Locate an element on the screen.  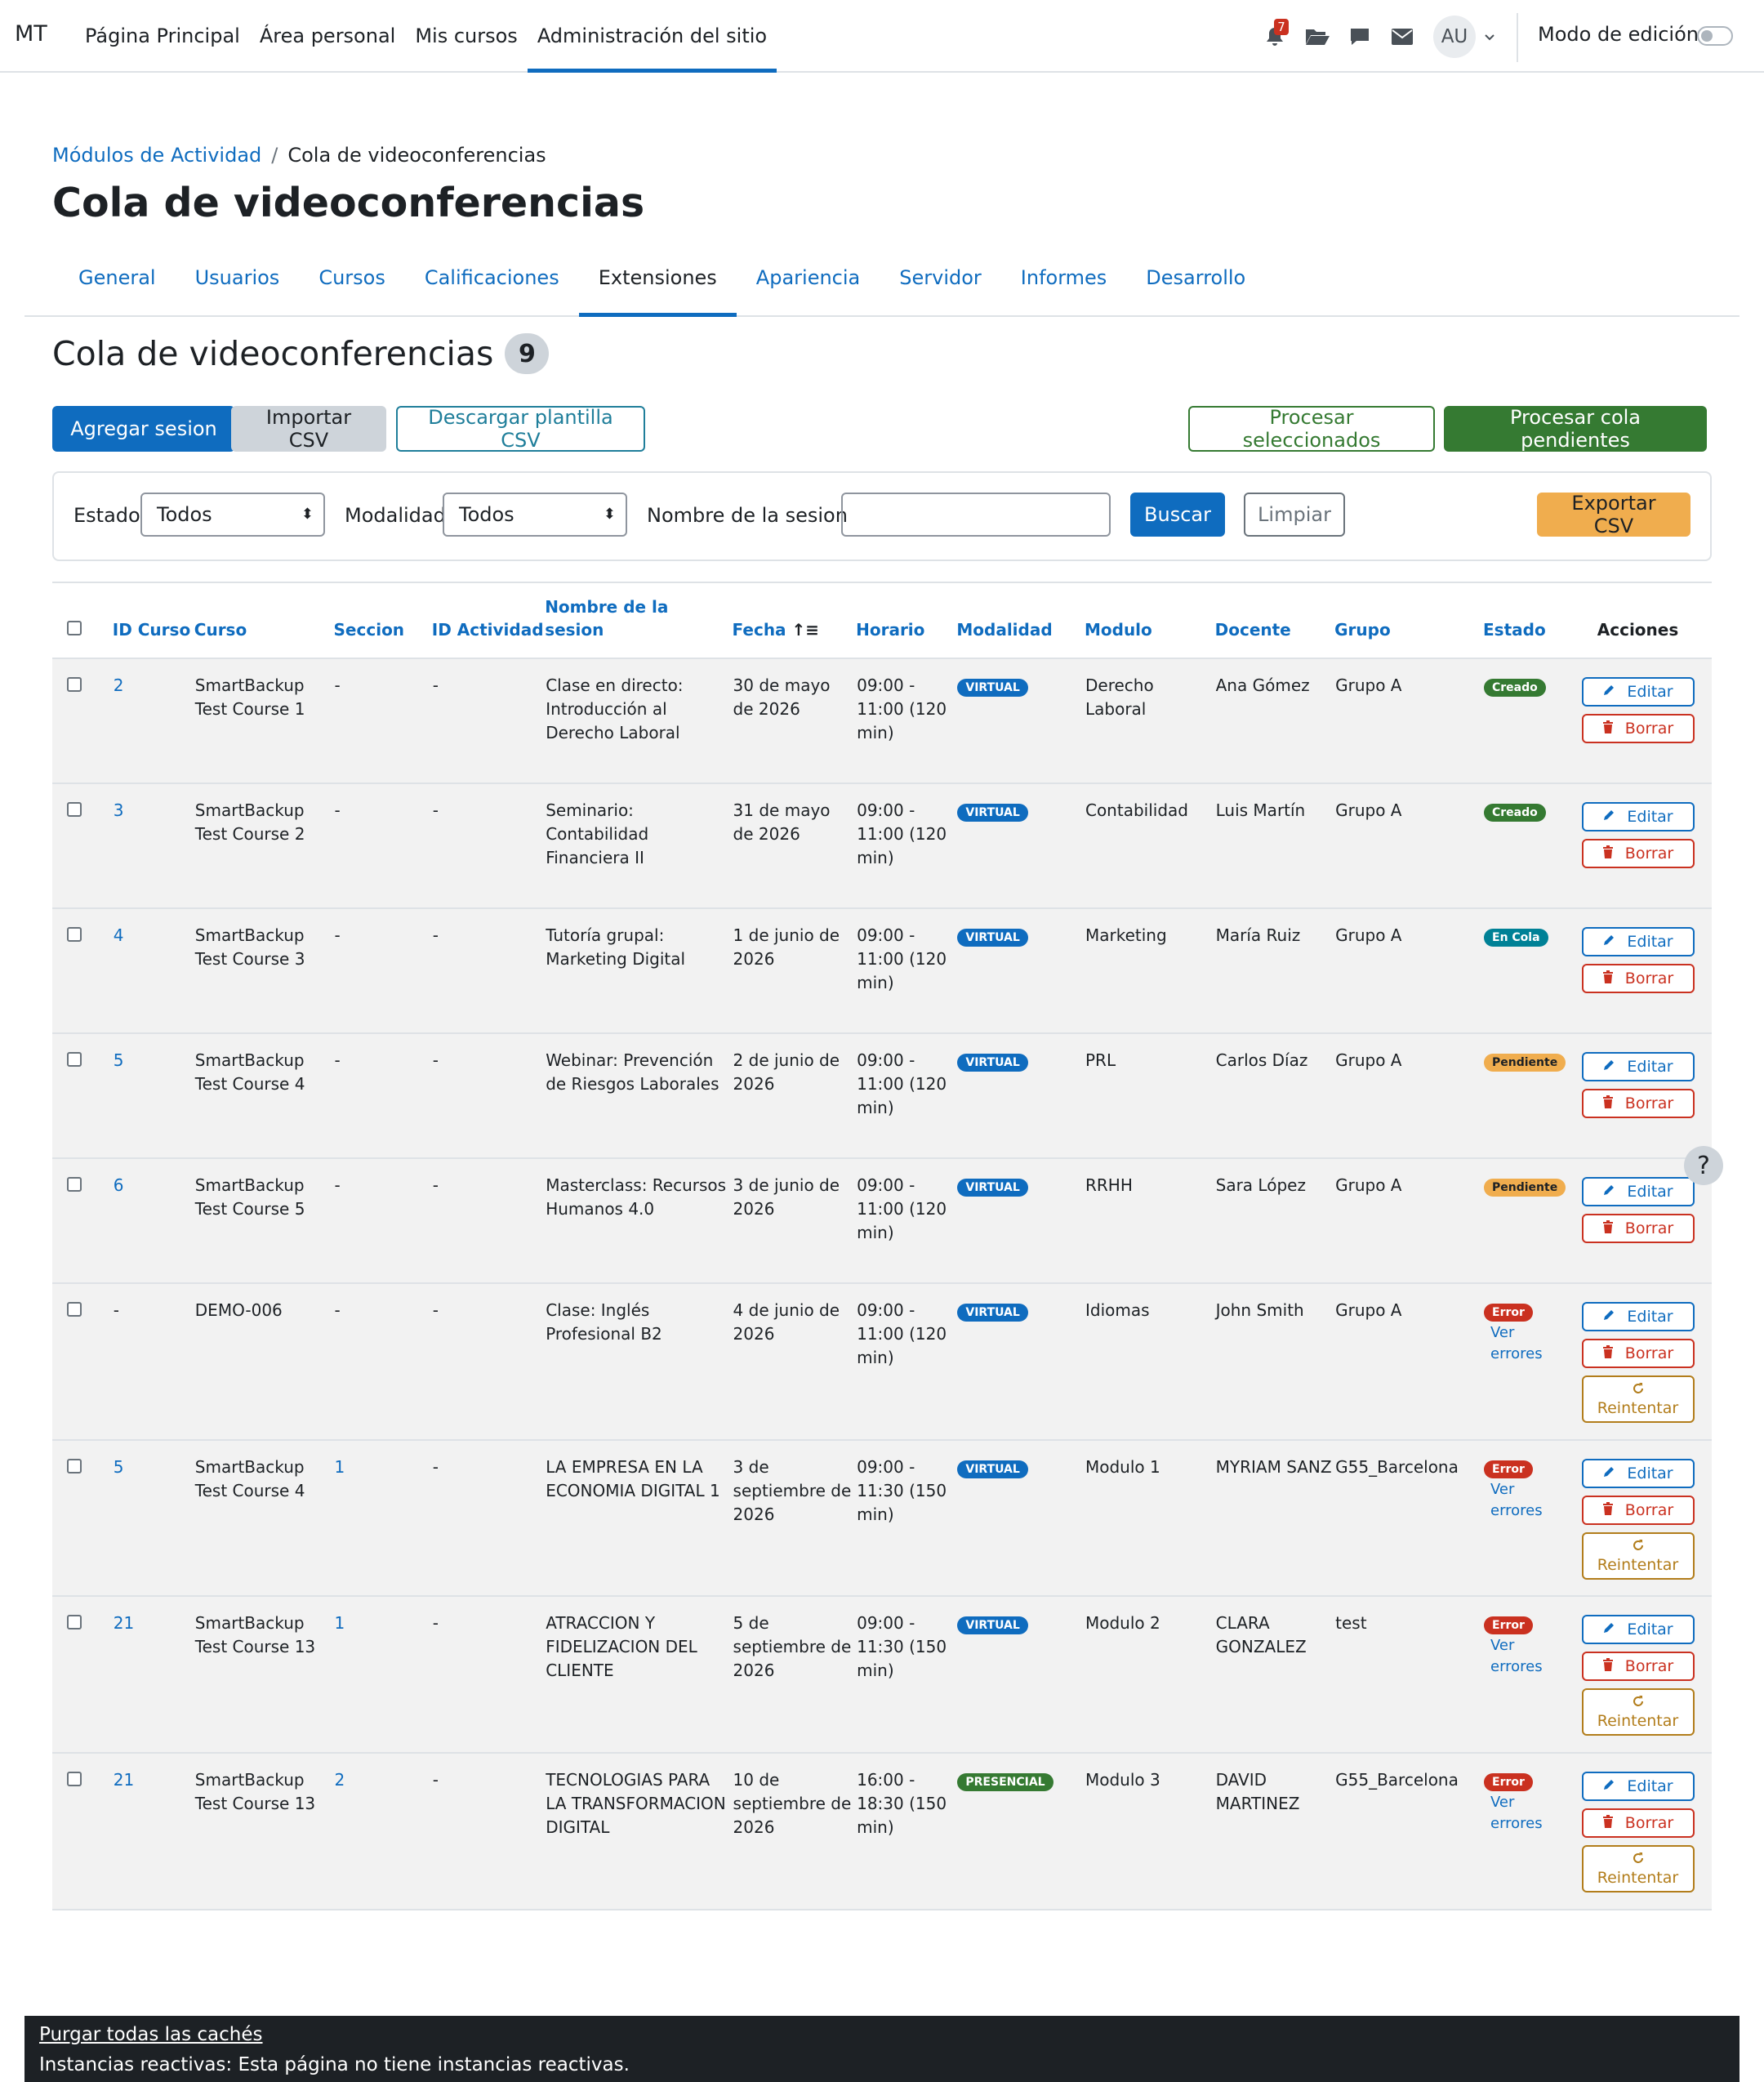
session-name-input is located at coordinates (976, 515).